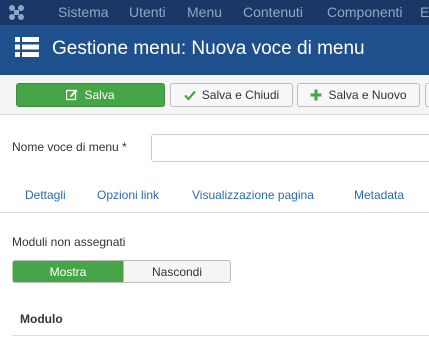 This screenshot has width=429, height=340. What do you see at coordinates (190, 95) in the screenshot?
I see `check-icon` at bounding box center [190, 95].